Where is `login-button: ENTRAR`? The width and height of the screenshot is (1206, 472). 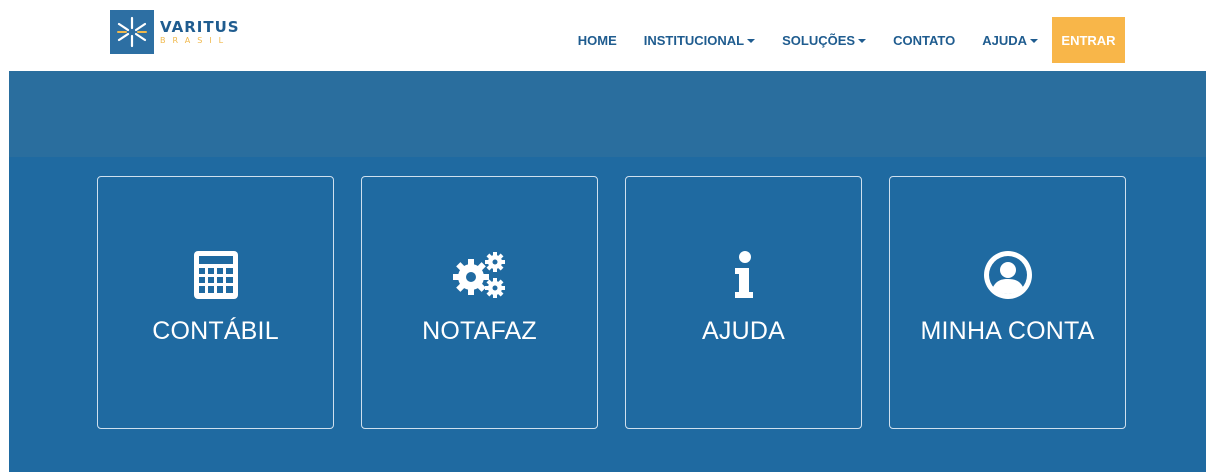 login-button: ENTRAR is located at coordinates (1088, 40).